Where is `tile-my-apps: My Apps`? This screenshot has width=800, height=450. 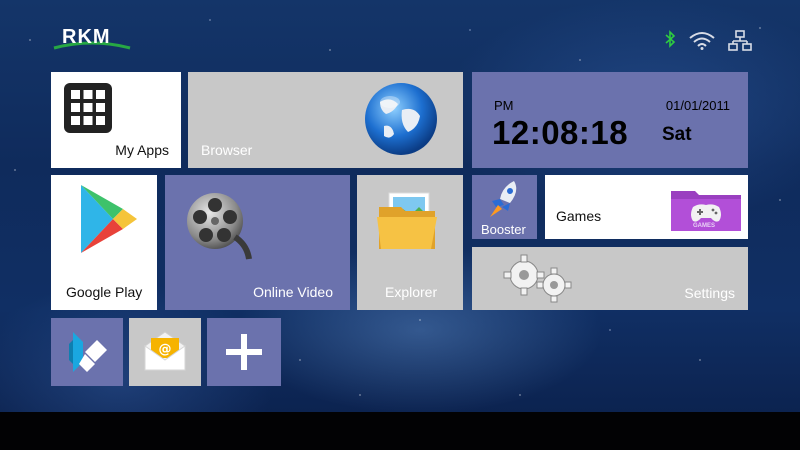 tile-my-apps: My Apps is located at coordinates (116, 120).